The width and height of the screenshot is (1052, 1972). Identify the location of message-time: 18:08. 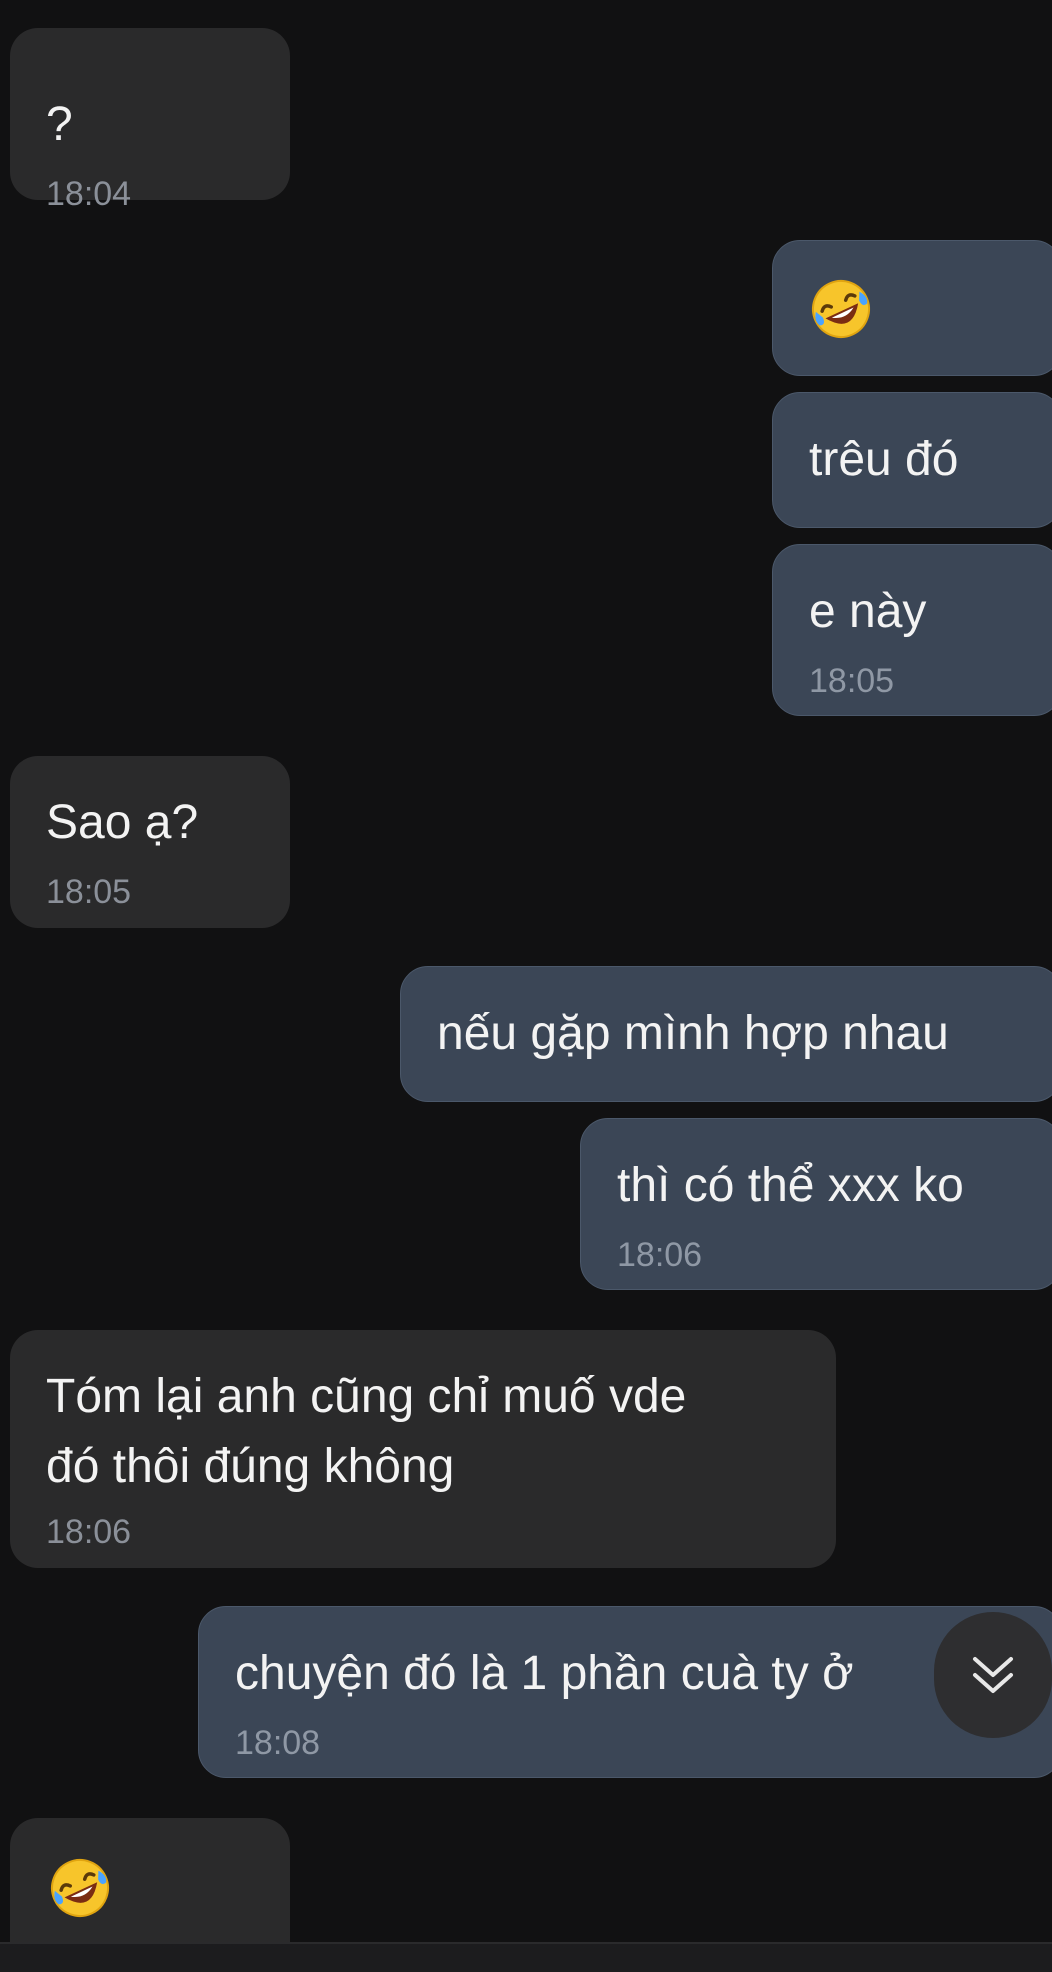
(278, 1743).